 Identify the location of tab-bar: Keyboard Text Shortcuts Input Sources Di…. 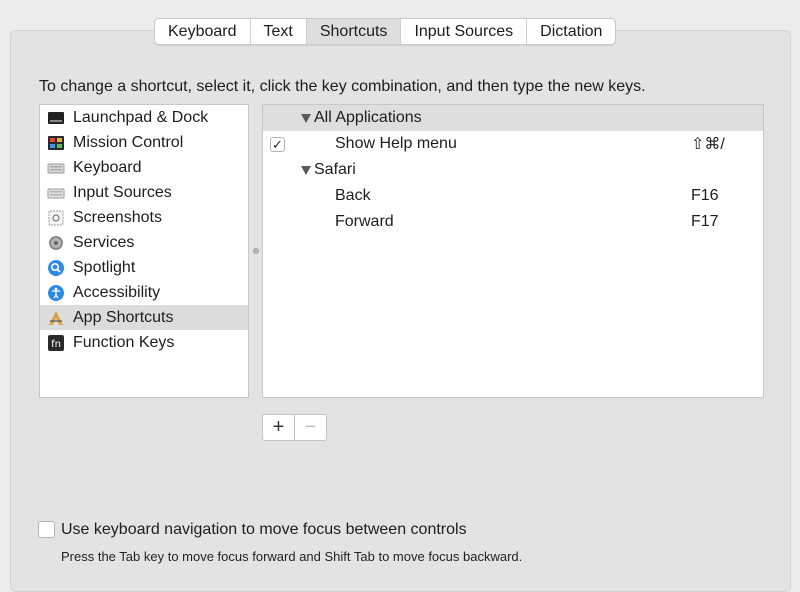
(385, 31).